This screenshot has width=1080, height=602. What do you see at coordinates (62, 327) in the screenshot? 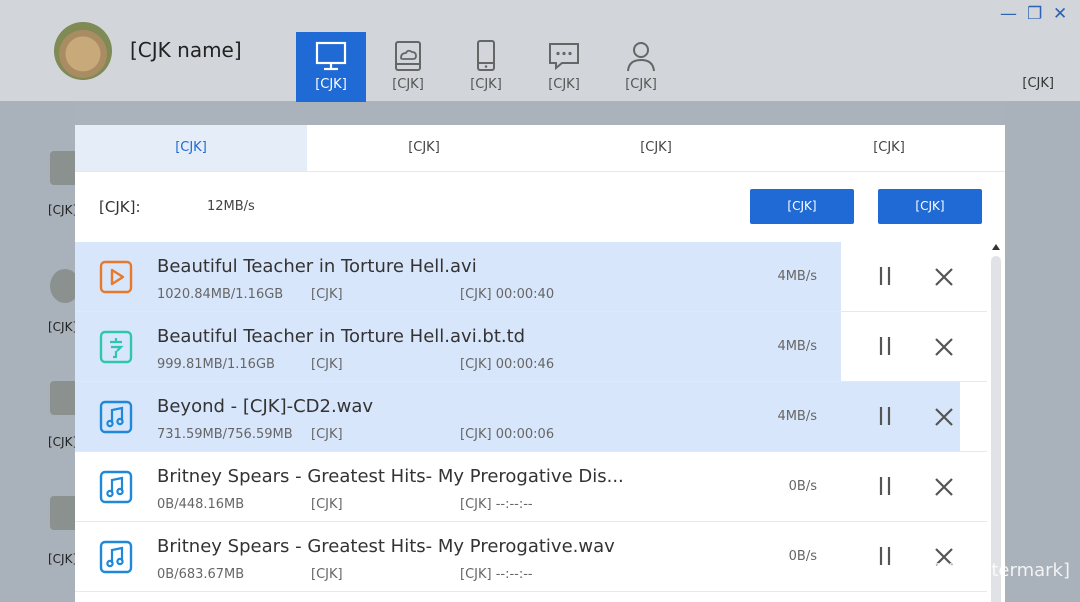
I see `sidebar-item-control: [CJK]` at bounding box center [62, 327].